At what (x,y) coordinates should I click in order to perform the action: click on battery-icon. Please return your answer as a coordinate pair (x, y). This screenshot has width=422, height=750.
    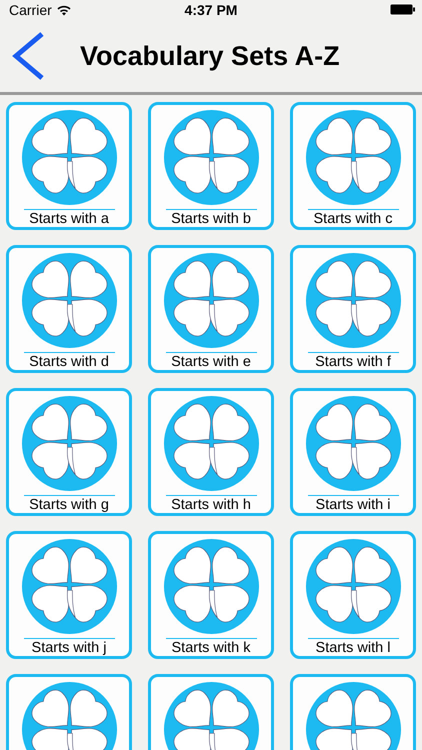
    Looking at the image, I should click on (403, 9).